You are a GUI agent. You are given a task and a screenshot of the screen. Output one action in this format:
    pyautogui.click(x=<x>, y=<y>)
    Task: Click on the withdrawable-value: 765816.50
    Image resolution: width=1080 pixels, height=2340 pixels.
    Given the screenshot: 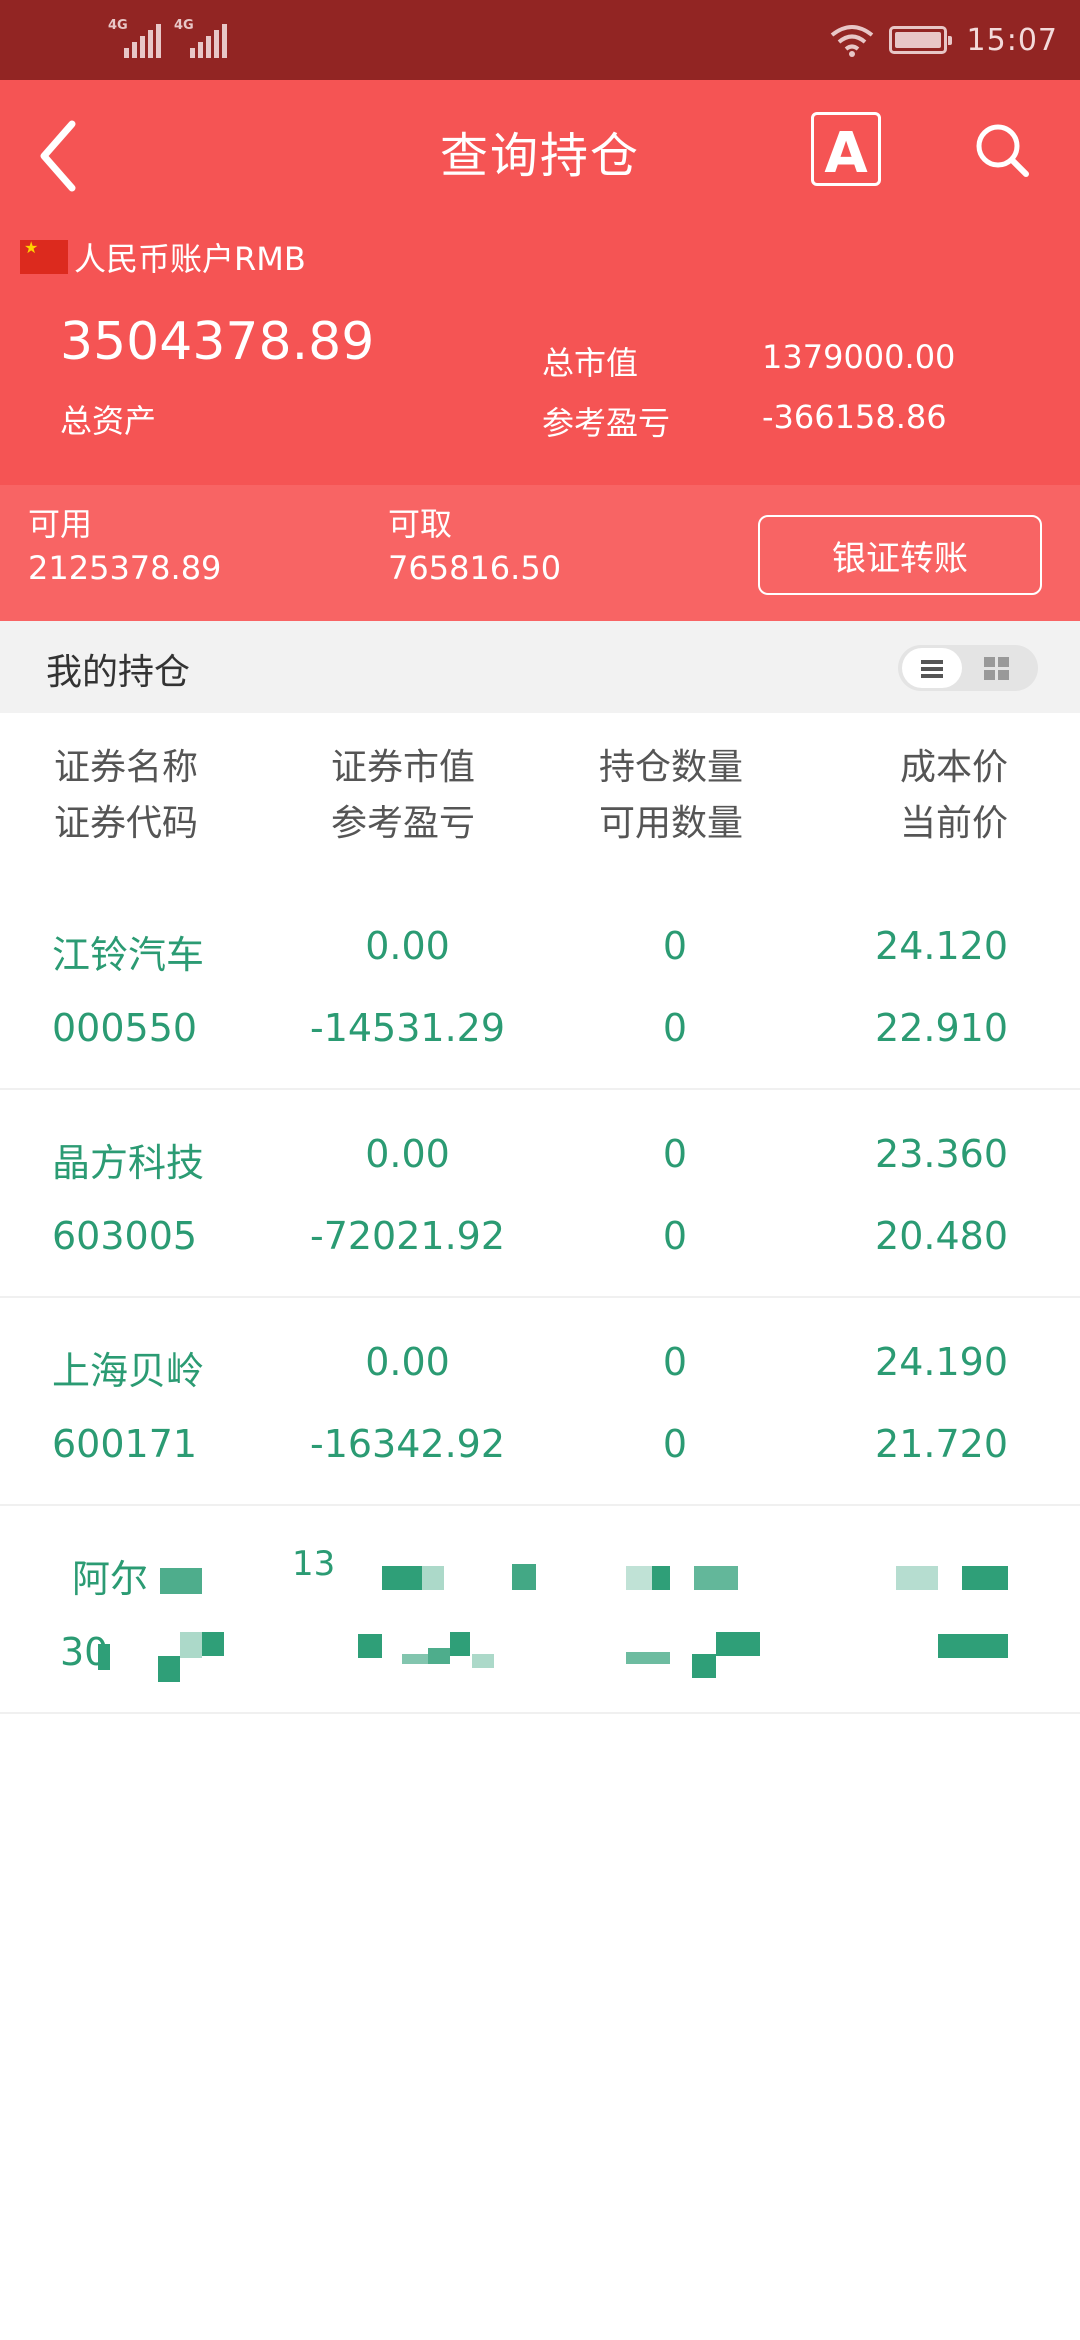 What is the action you would take?
    pyautogui.click(x=475, y=568)
    